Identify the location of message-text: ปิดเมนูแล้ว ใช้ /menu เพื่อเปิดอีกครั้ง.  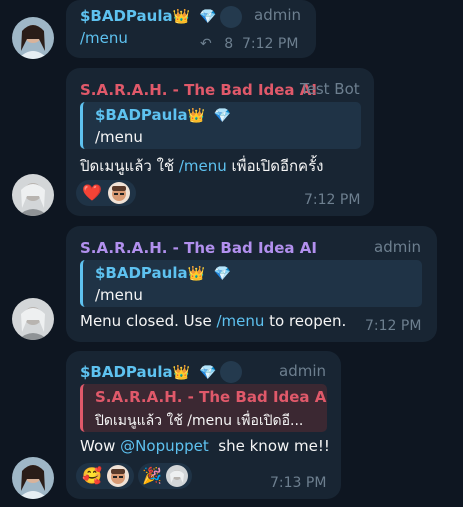
(201, 166).